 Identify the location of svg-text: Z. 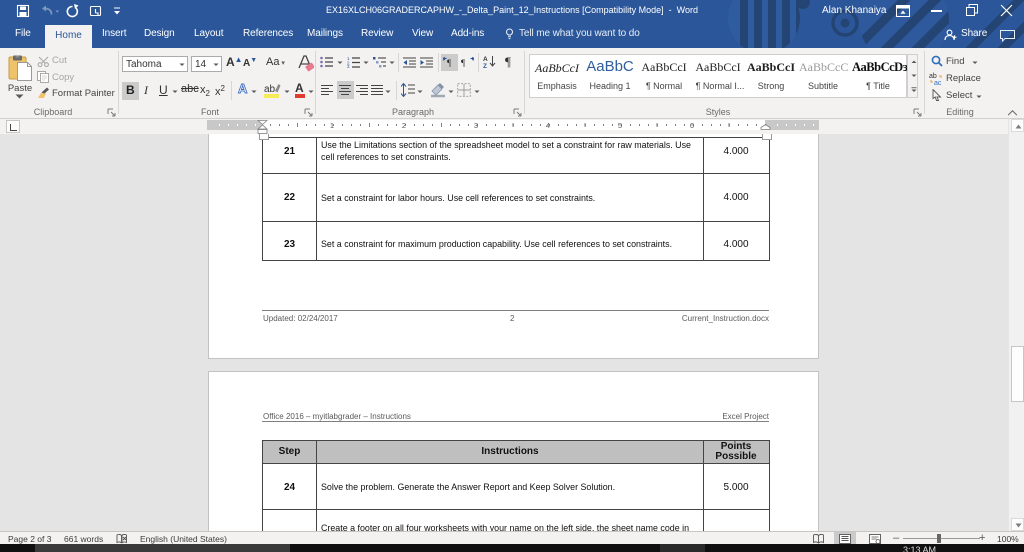
(485, 66).